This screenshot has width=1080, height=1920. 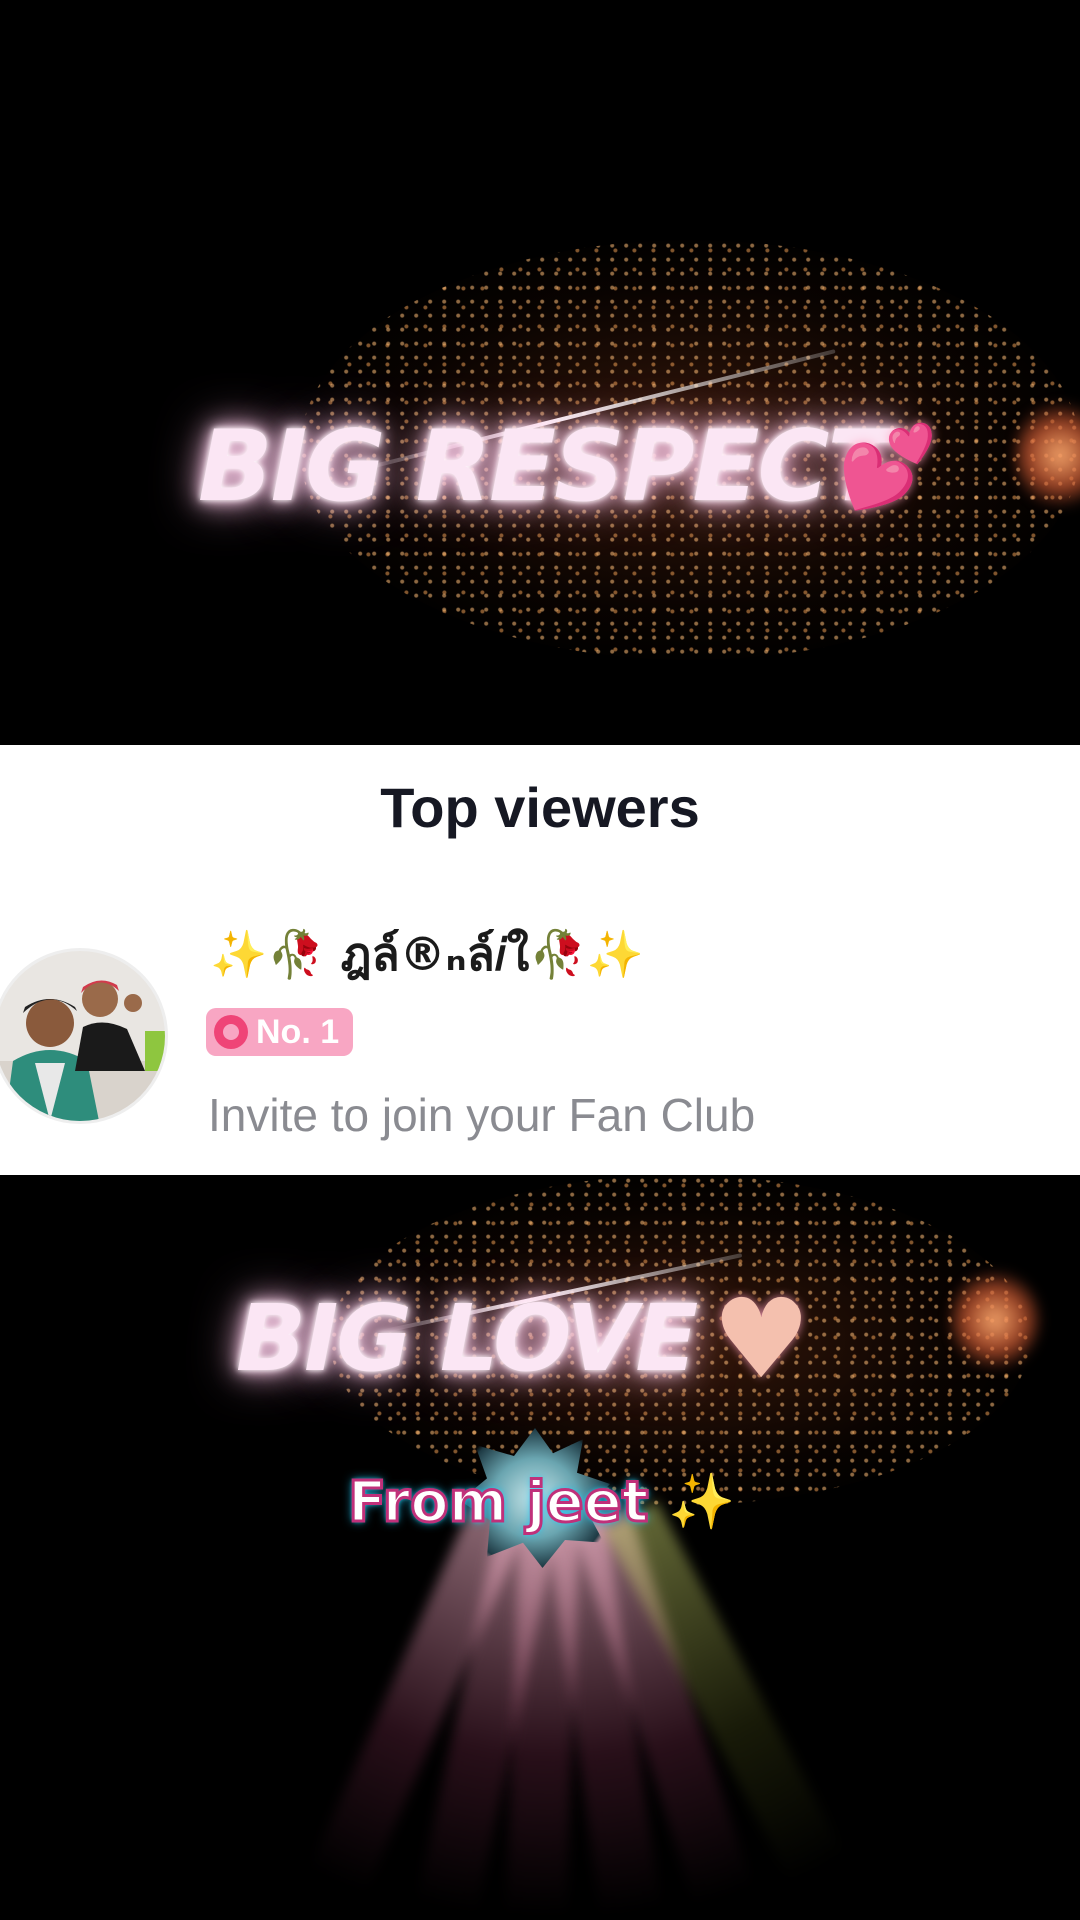 I want to click on avatar-photo, so click(x=82, y=1036).